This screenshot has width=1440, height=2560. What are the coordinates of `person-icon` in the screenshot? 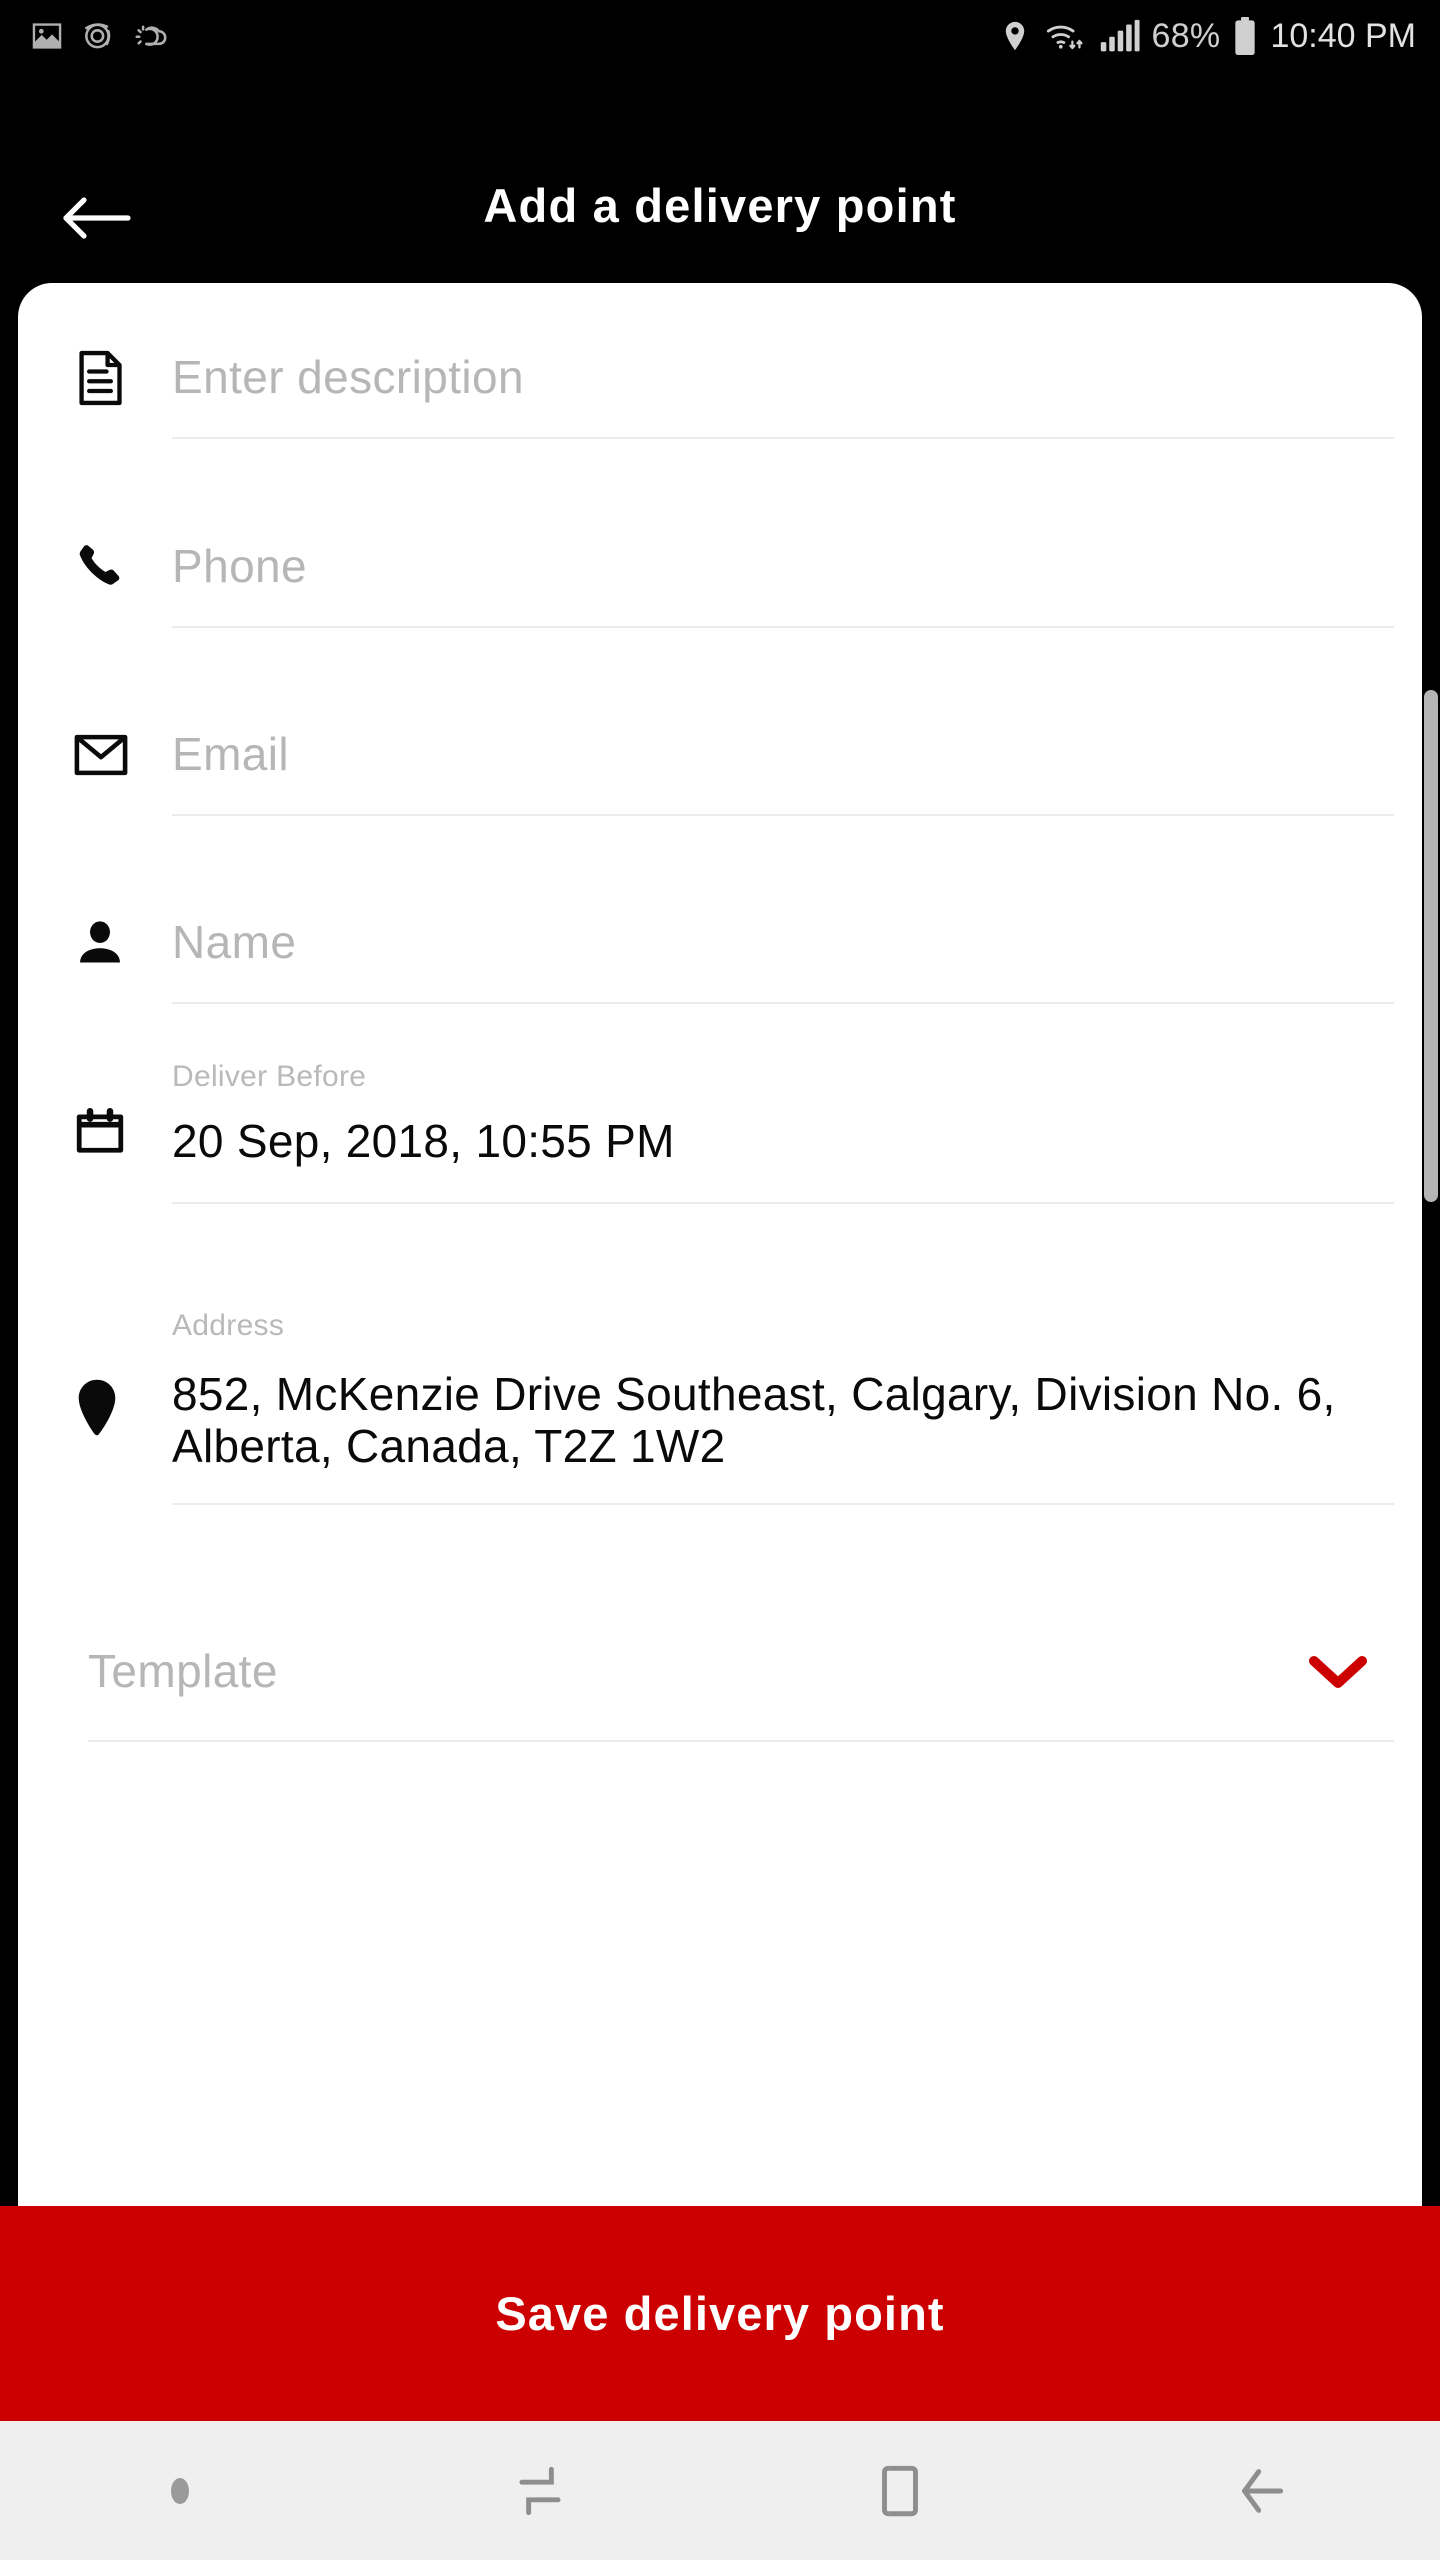 It's located at (123, 943).